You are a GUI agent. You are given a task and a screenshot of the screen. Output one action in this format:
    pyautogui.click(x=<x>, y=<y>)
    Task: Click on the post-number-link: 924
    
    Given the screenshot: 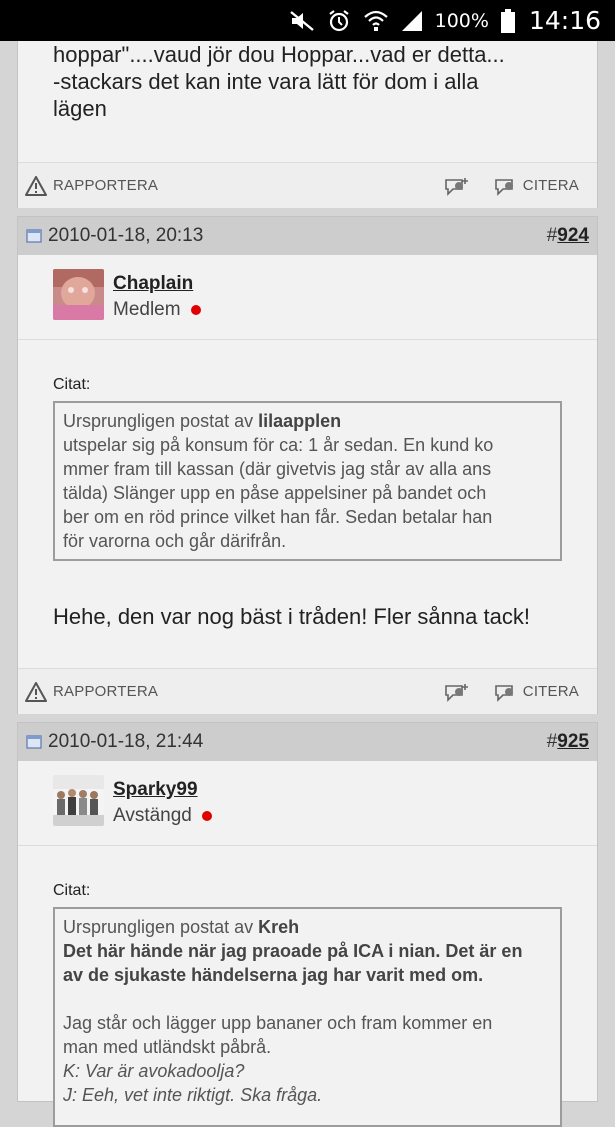 What is the action you would take?
    pyautogui.click(x=573, y=236)
    